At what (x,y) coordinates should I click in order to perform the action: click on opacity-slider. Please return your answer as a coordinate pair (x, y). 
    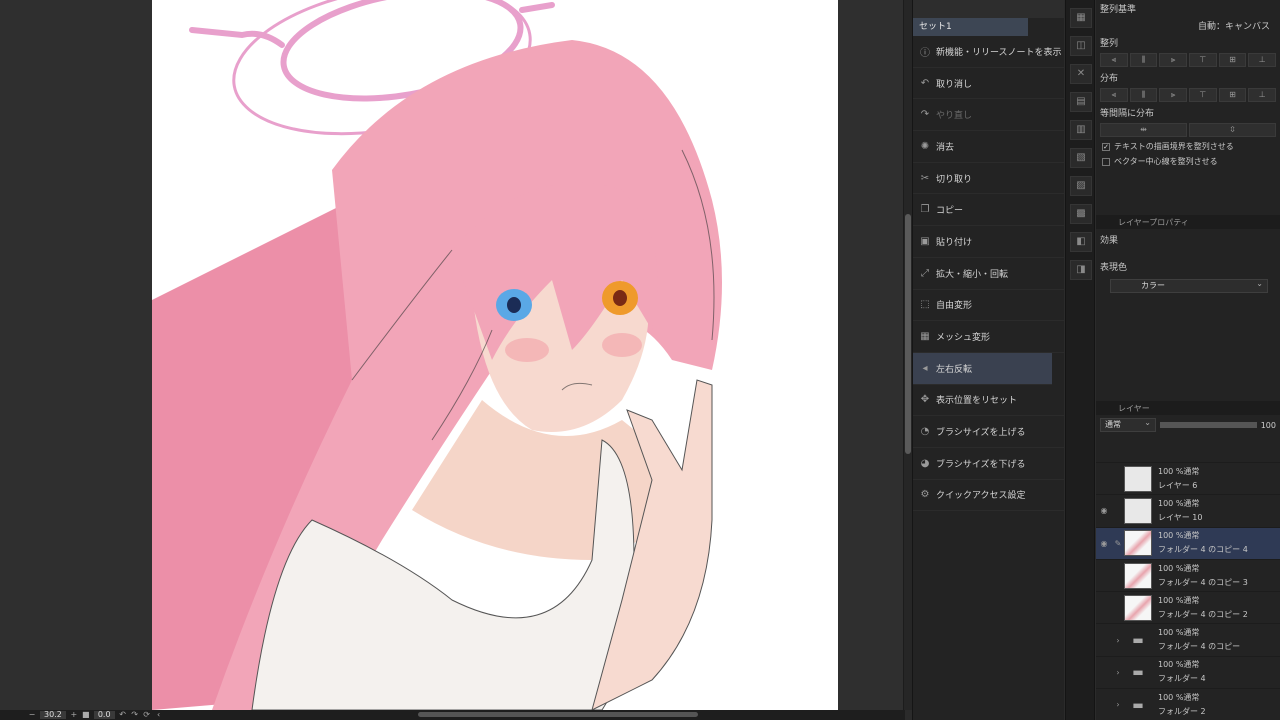
    Looking at the image, I should click on (1208, 425).